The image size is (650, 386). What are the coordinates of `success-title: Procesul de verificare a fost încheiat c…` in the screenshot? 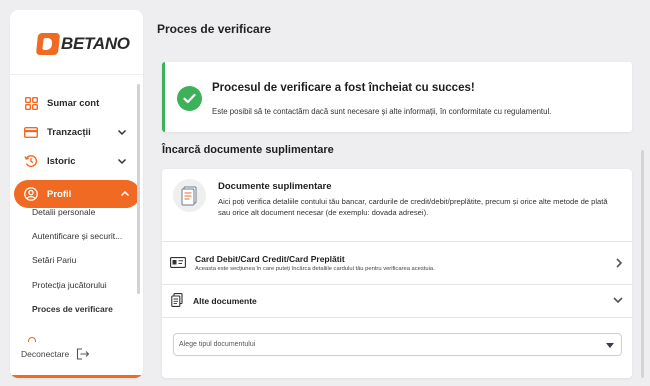 It's located at (343, 88).